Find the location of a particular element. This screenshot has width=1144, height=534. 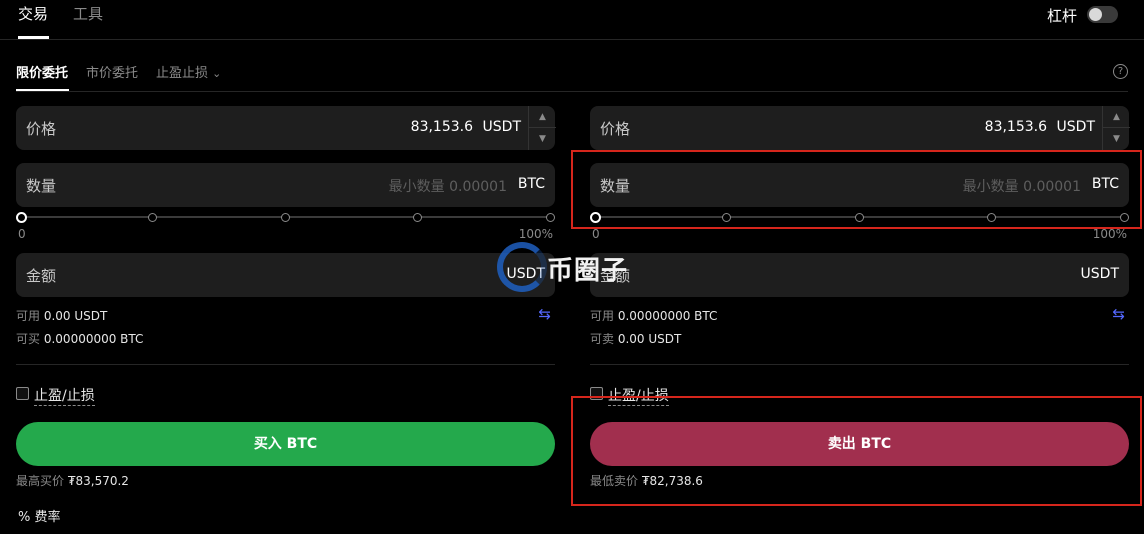

highlight-box-sell-button is located at coordinates (856, 451).